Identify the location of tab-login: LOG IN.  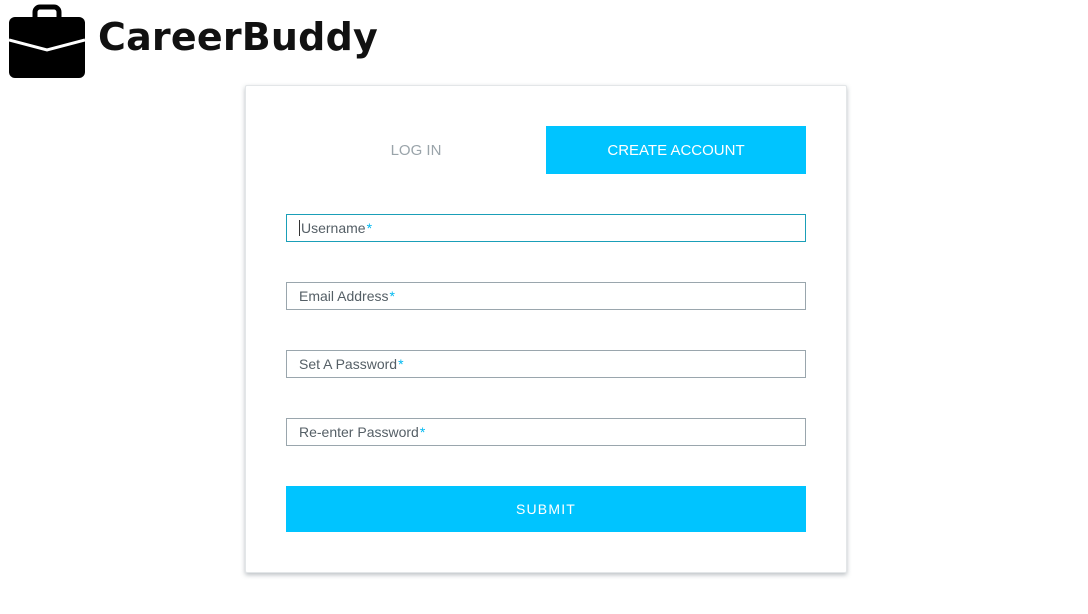
(416, 150).